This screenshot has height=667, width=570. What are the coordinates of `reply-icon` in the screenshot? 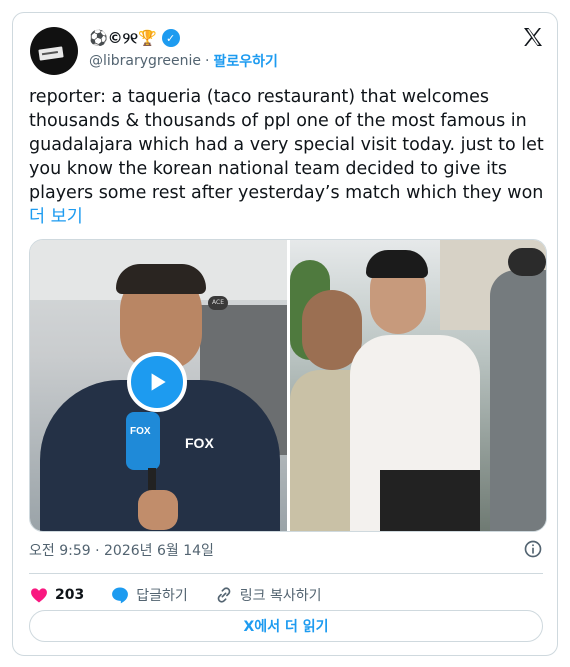 It's located at (120, 595).